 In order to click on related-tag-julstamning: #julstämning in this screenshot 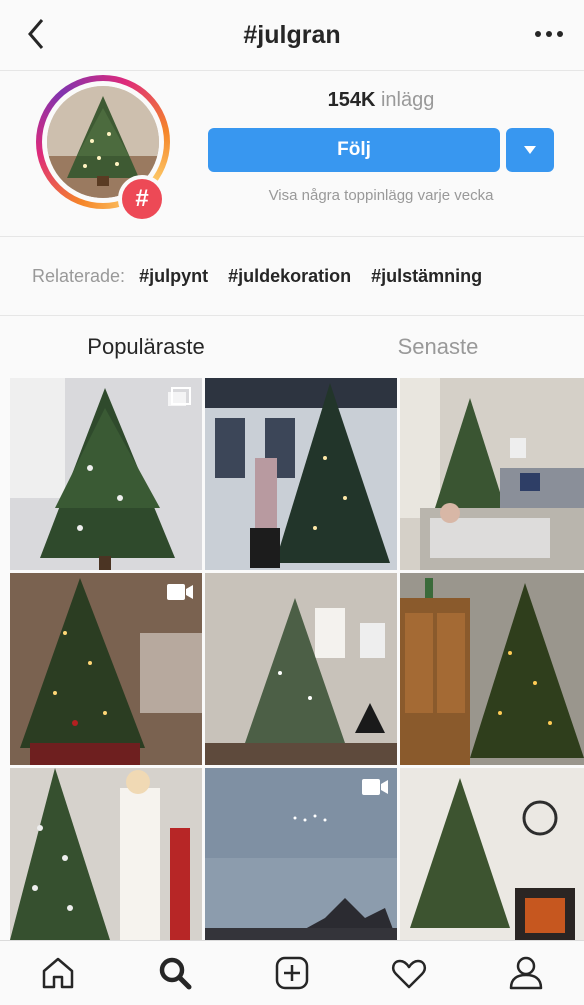, I will do `click(426, 276)`.